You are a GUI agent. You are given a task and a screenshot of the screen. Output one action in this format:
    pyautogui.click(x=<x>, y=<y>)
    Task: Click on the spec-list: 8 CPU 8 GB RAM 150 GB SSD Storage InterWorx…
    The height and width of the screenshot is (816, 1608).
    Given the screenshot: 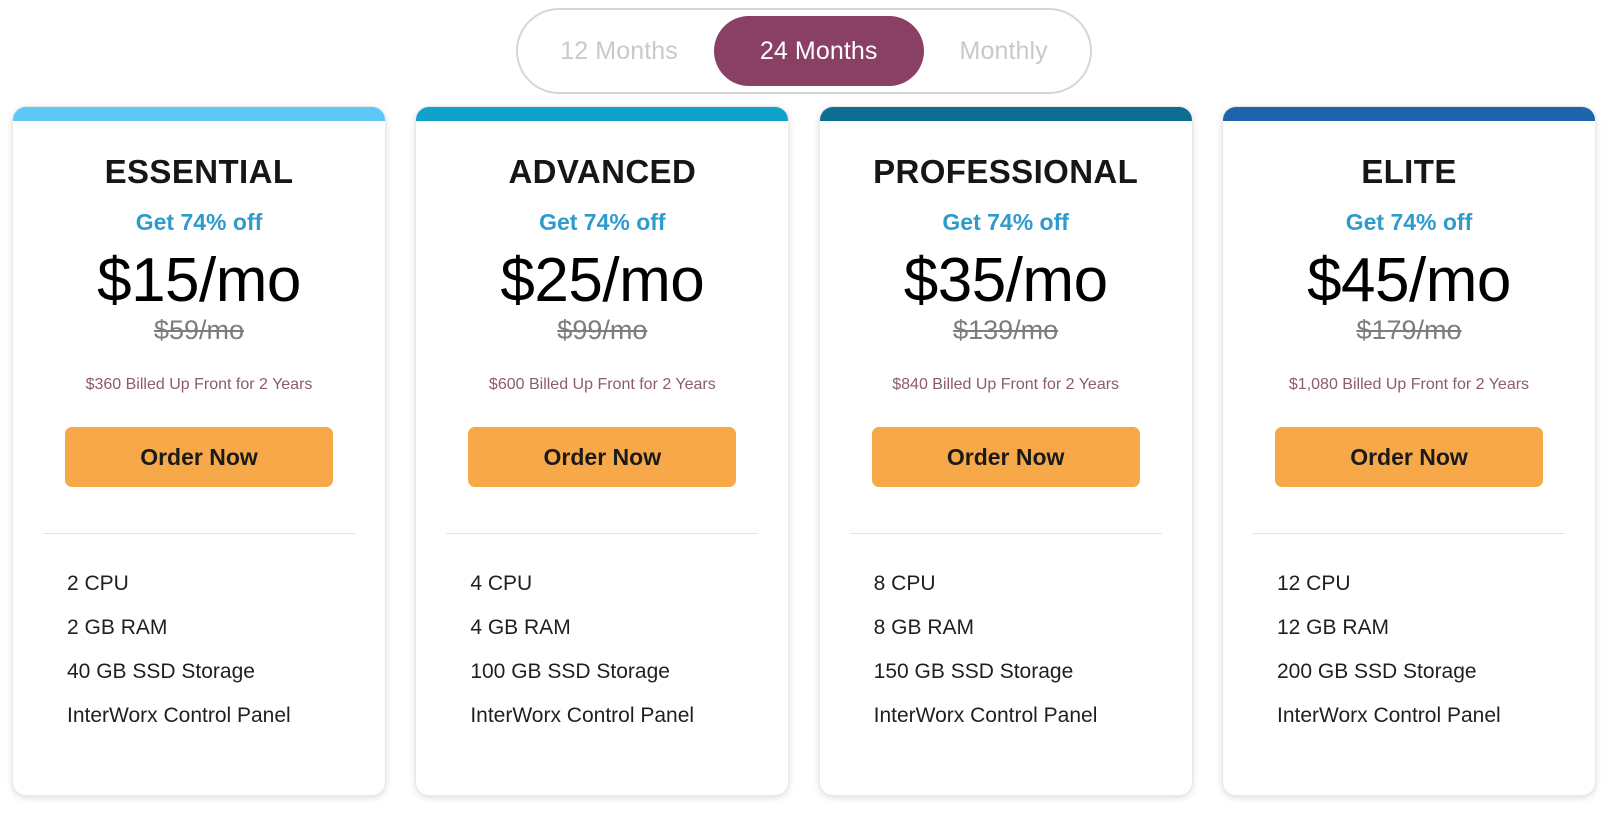 What is the action you would take?
    pyautogui.click(x=1006, y=641)
    